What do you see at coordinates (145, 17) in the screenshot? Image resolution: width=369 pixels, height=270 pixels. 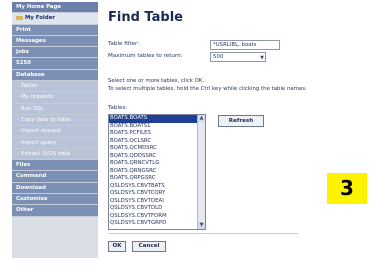 I see `page-title: Find Table` at bounding box center [145, 17].